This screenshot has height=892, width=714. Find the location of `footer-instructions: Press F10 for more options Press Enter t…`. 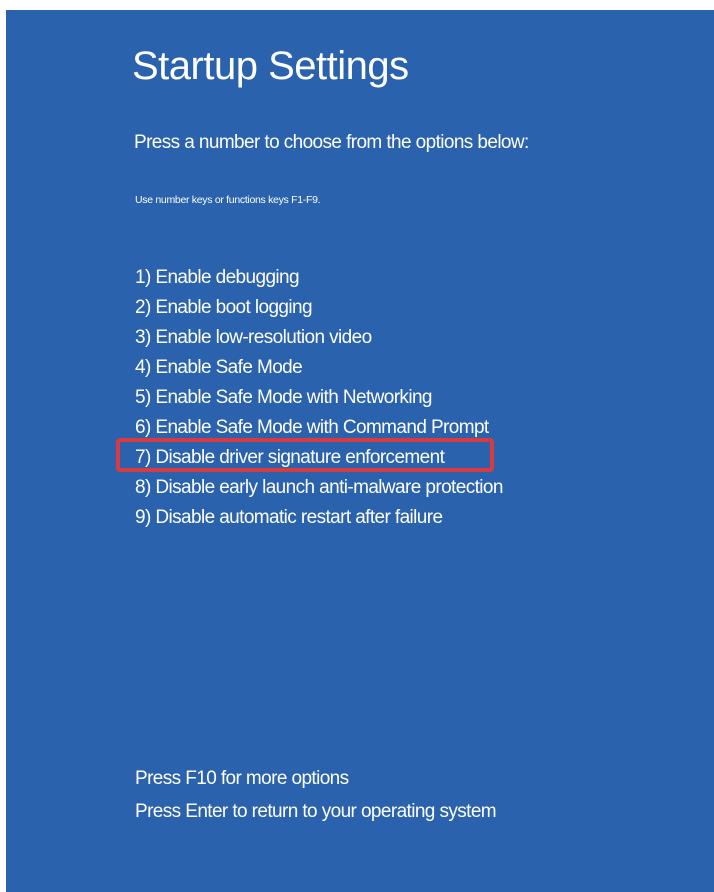

footer-instructions: Press F10 for more options Press Enter t… is located at coordinates (316, 795).